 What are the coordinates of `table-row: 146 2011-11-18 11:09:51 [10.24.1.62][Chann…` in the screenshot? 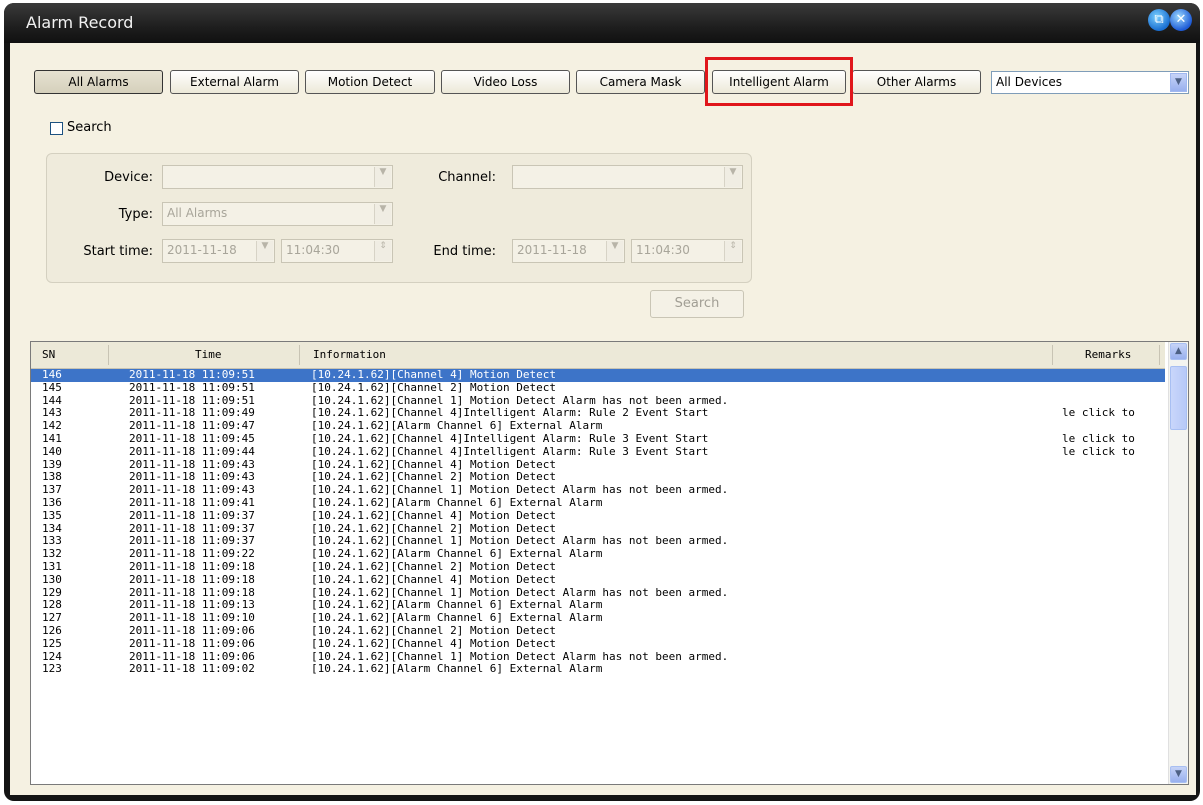 It's located at (598, 375).